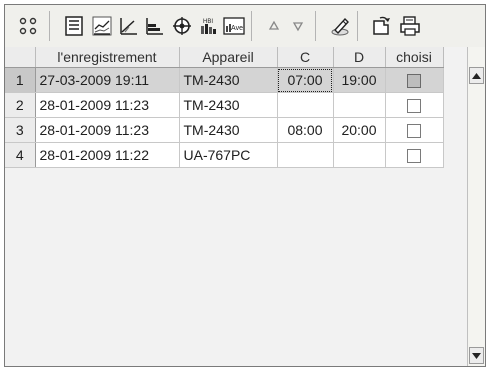 The width and height of the screenshot is (491, 372). I want to click on svg-text: HBI, so click(208, 22).